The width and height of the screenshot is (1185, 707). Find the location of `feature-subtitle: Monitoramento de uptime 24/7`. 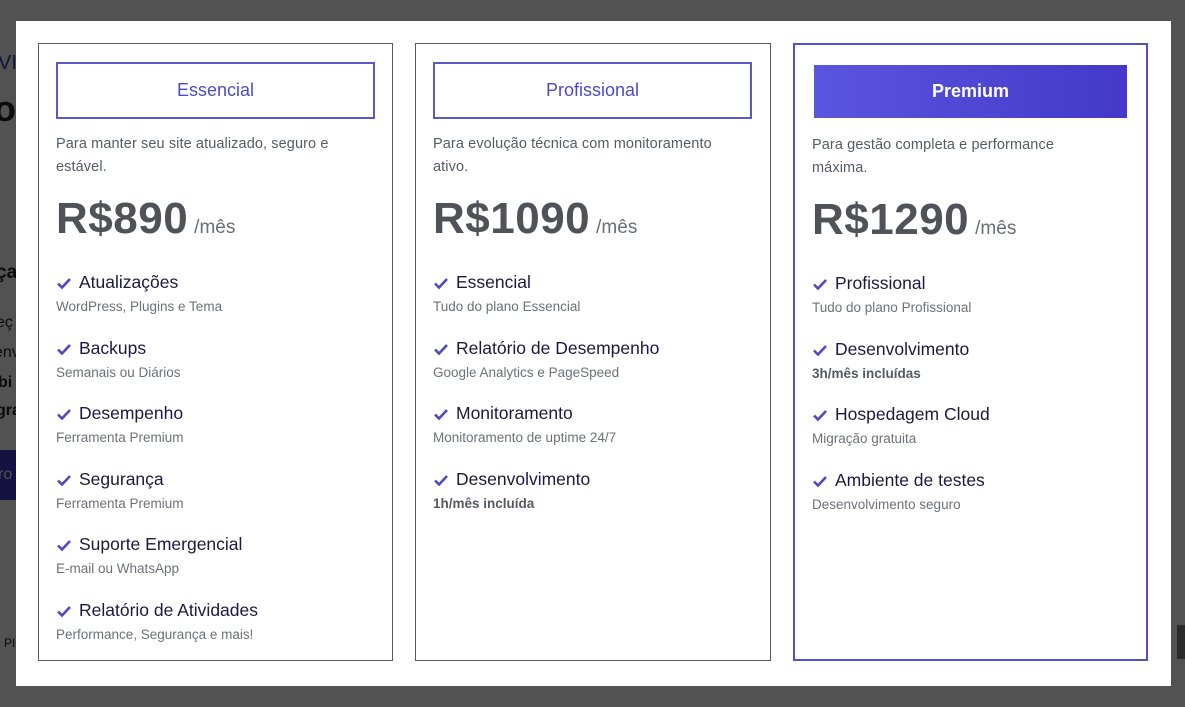

feature-subtitle: Monitoramento de uptime 24/7 is located at coordinates (525, 437).